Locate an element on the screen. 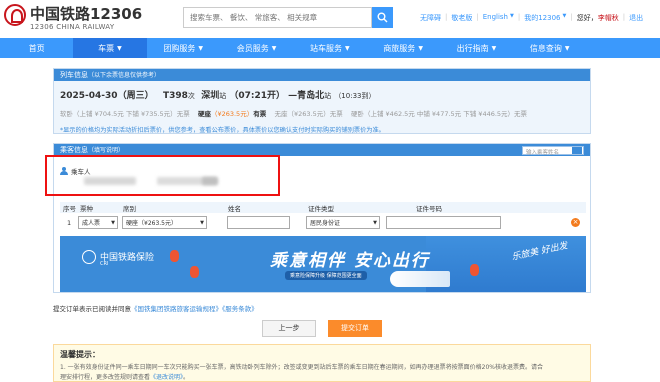 Image resolution: width=660 pixels, height=382 pixels. nav-label: 首页 is located at coordinates (36, 48).